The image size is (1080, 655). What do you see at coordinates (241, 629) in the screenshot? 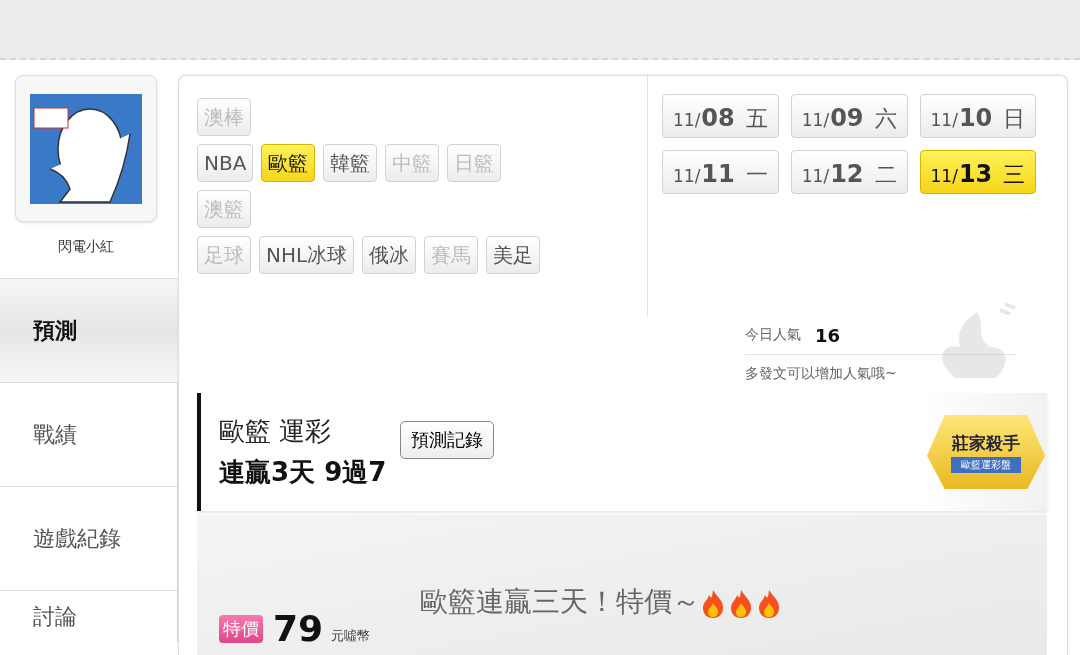
I see `sale-tag: 特價` at bounding box center [241, 629].